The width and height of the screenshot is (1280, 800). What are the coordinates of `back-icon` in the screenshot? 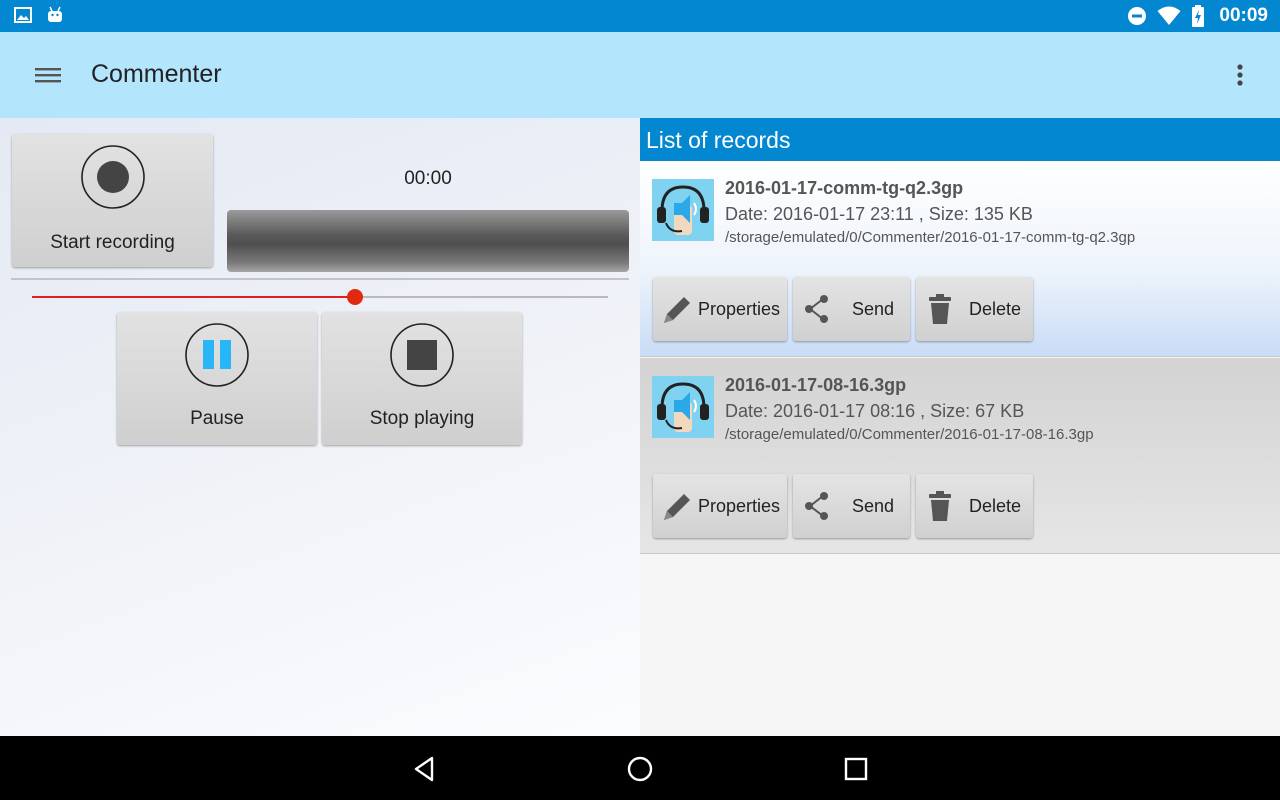 It's located at (425, 769).